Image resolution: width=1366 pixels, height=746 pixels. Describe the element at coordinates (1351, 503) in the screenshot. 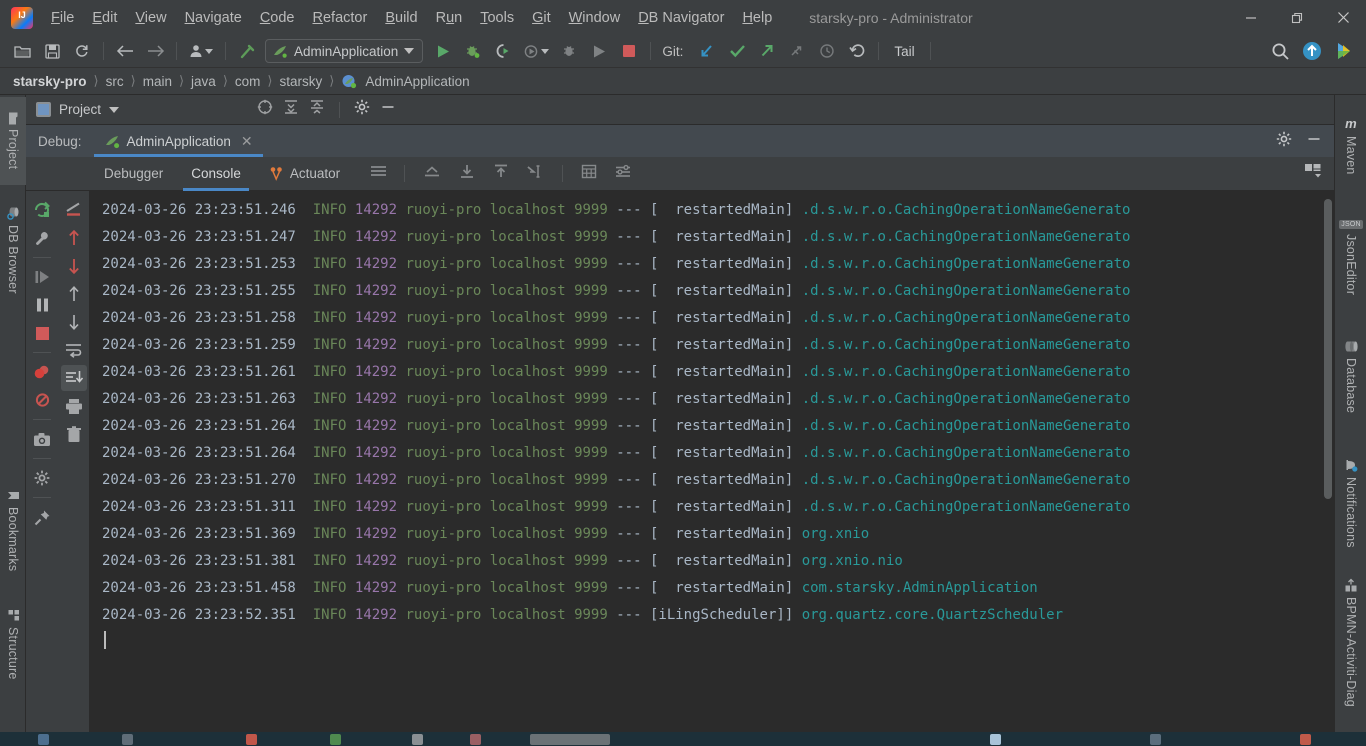

I see `sidebar-item-notifications: Notifications` at that location.